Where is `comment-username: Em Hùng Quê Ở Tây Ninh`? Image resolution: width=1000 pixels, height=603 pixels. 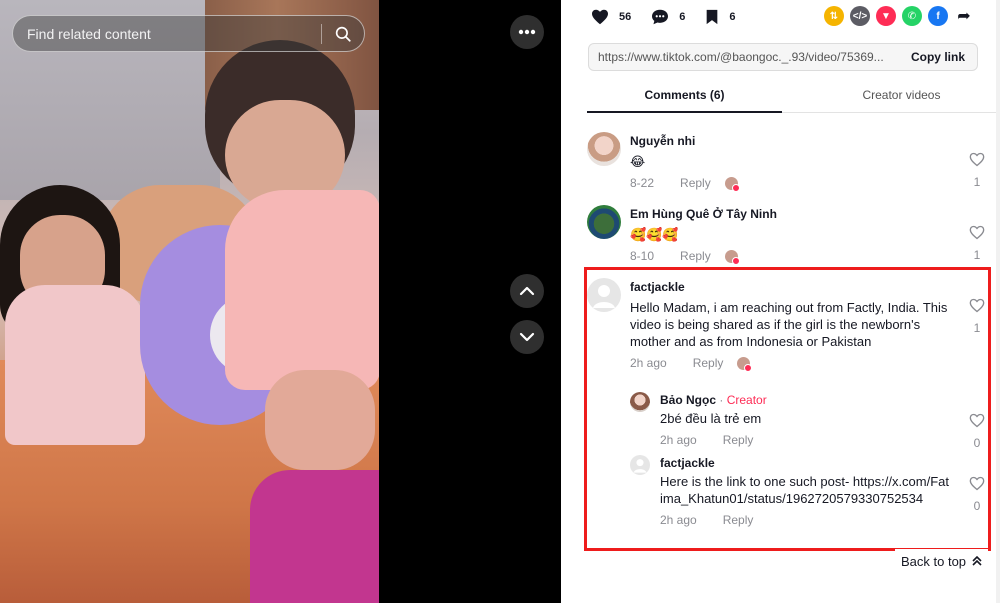
comment-username: Em Hùng Quê Ở Tây Ninh is located at coordinates (793, 214).